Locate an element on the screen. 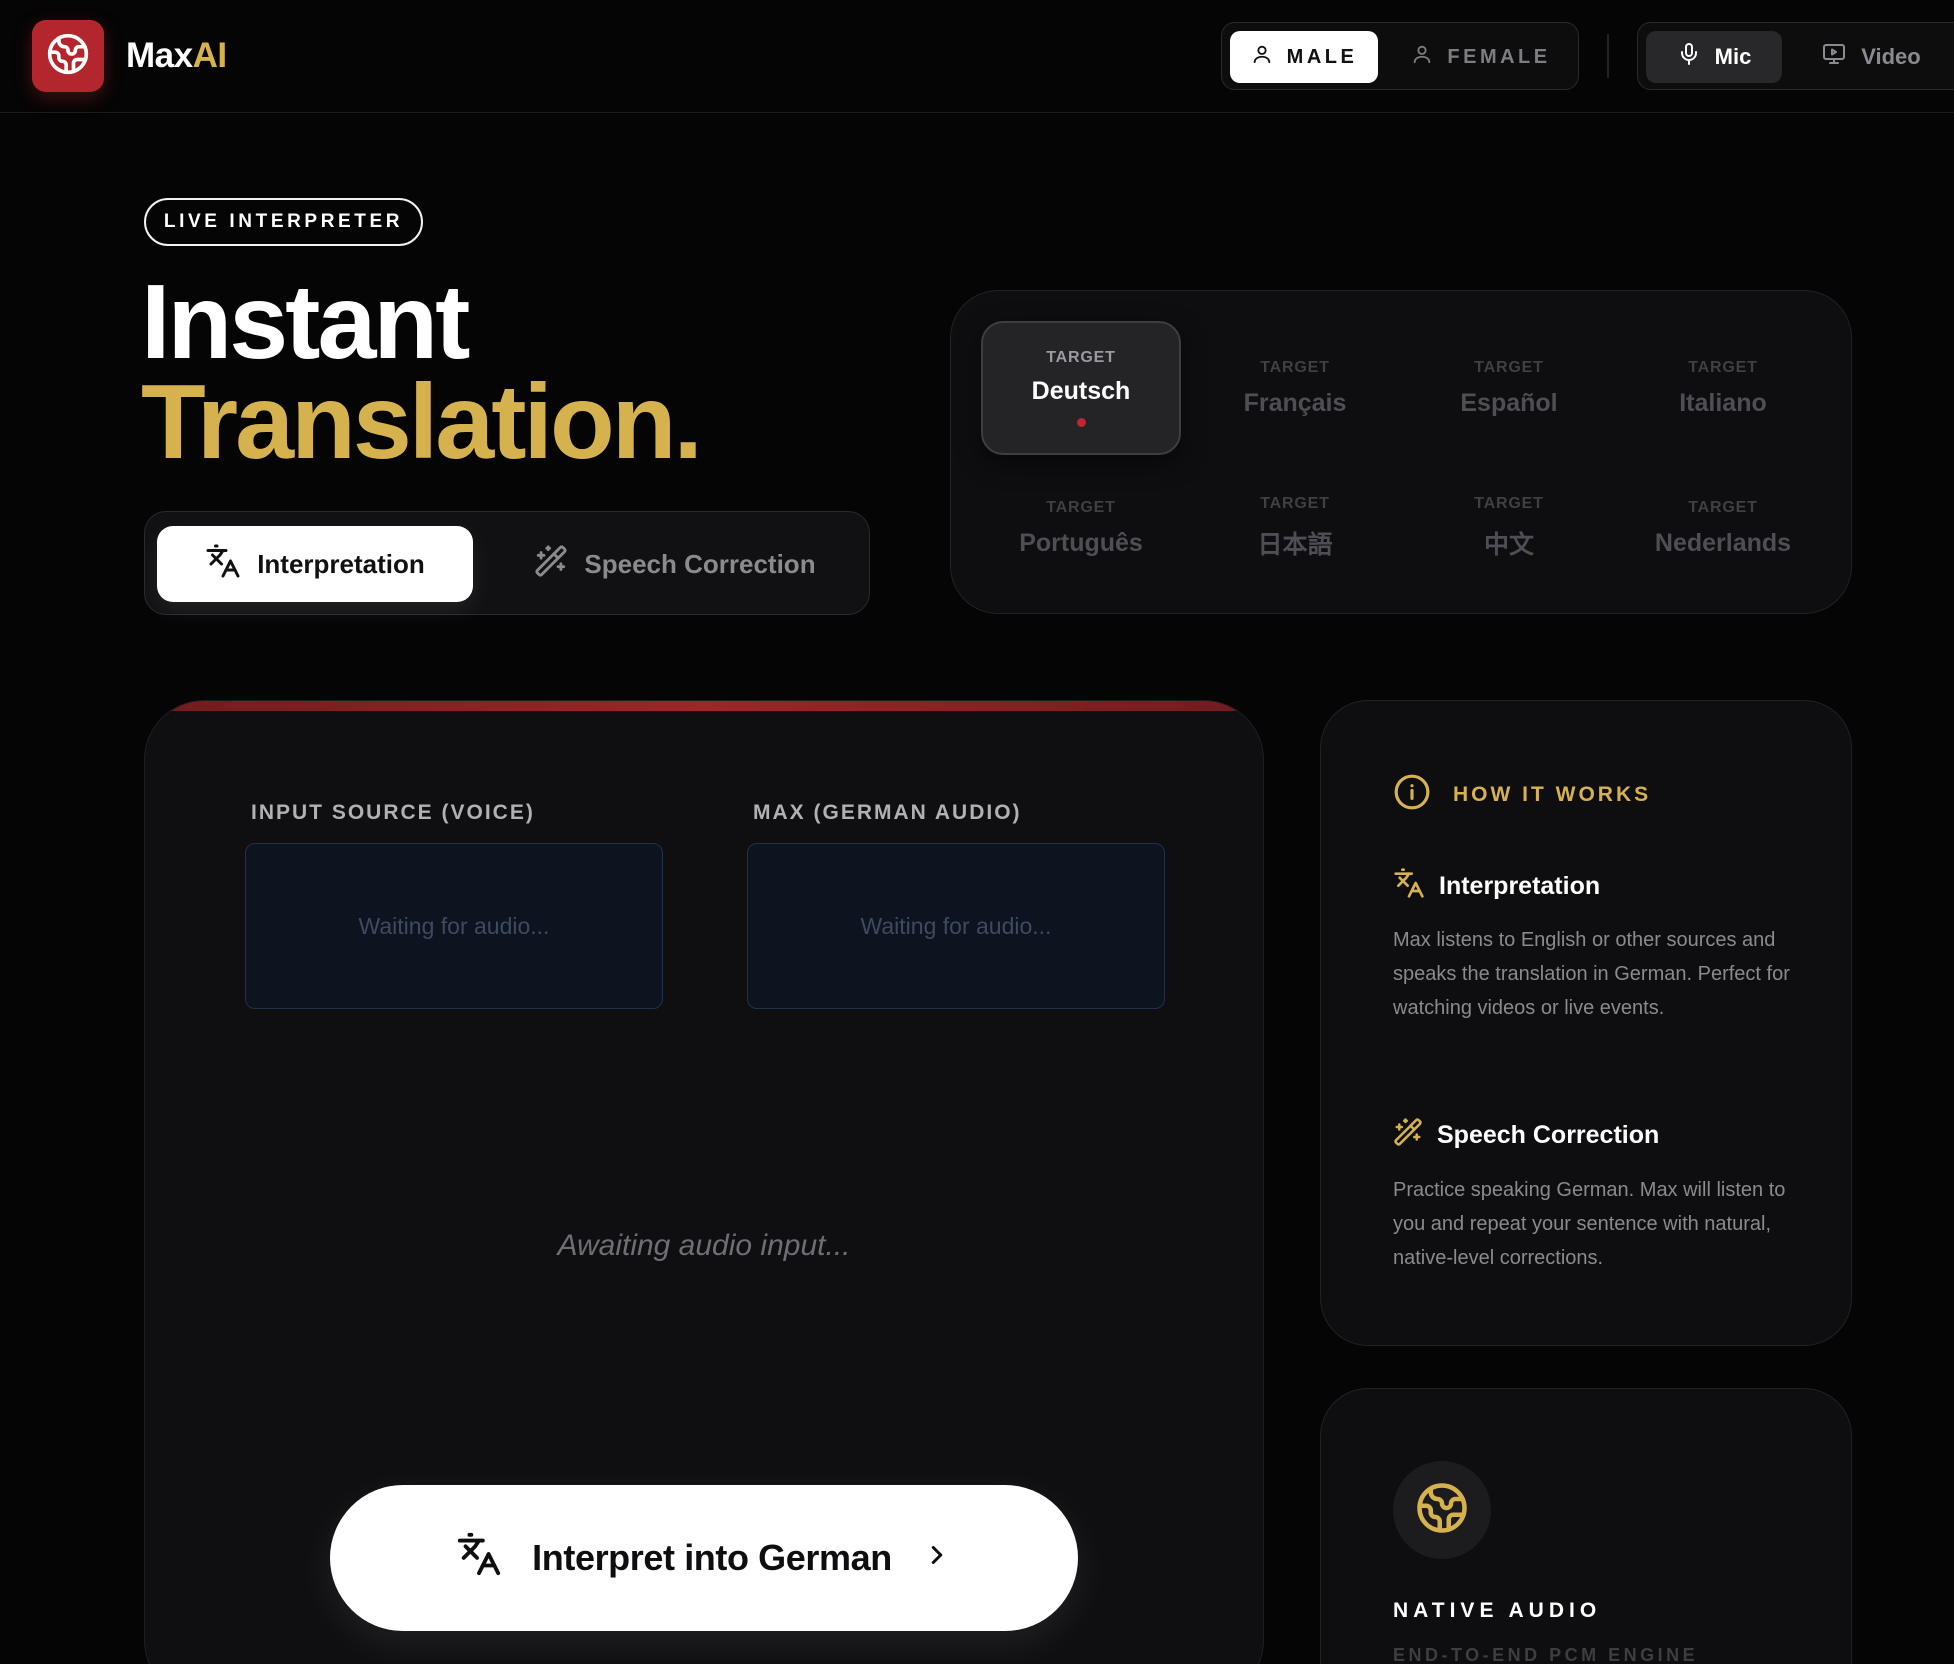 The height and width of the screenshot is (1664, 1954). brand-name: MaxAI is located at coordinates (176, 56).